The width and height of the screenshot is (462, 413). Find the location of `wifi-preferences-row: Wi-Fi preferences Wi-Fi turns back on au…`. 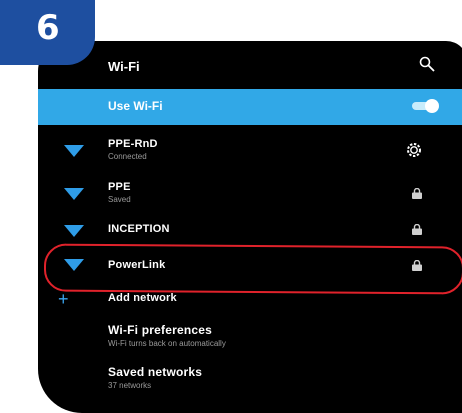

wifi-preferences-row: Wi-Fi preferences Wi-Fi turns back on au… is located at coordinates (250, 341).